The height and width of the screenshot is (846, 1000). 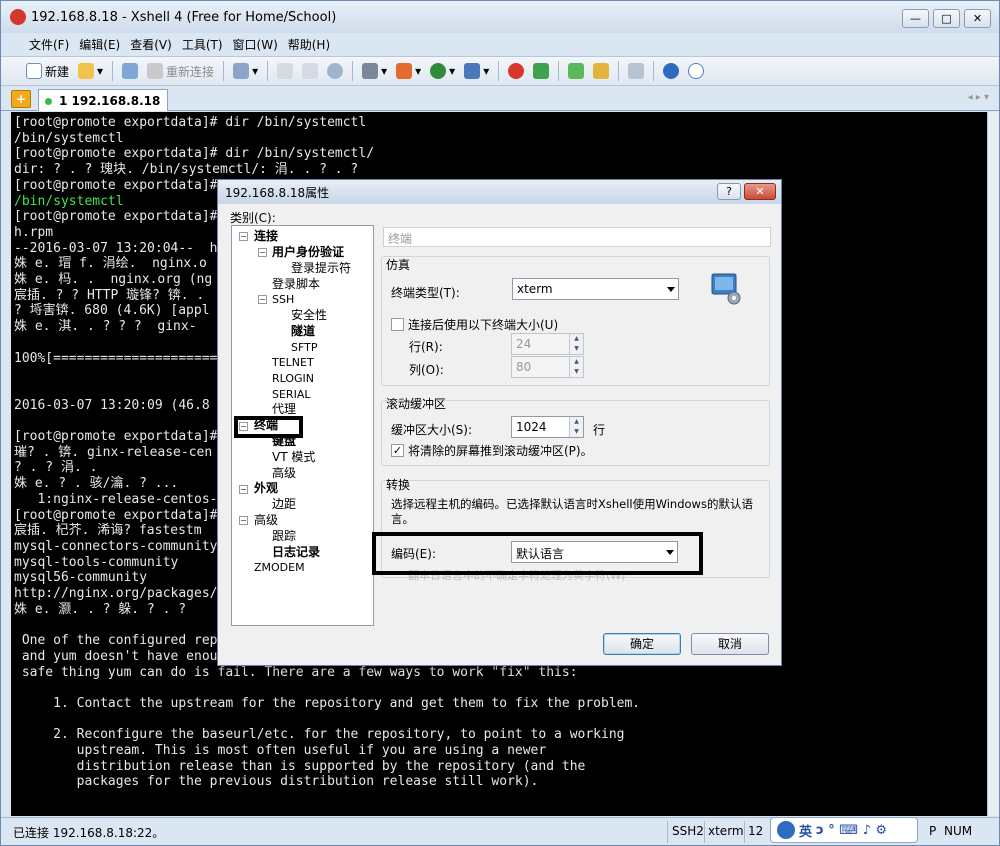 What do you see at coordinates (266, 236) in the screenshot?
I see `tree-item-connection: 连接` at bounding box center [266, 236].